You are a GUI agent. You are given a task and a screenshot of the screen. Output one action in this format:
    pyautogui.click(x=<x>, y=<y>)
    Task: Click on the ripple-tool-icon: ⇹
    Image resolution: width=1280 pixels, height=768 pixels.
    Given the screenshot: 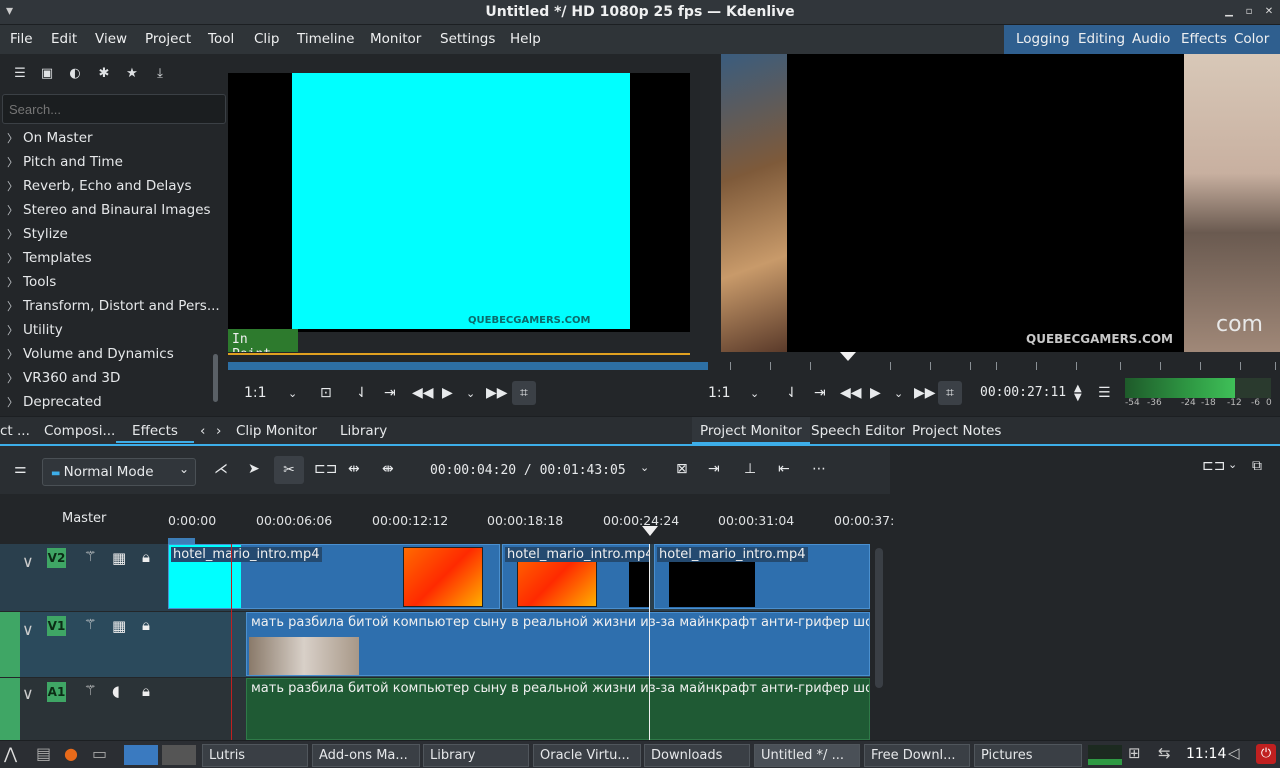 What is the action you would take?
    pyautogui.click(x=354, y=469)
    